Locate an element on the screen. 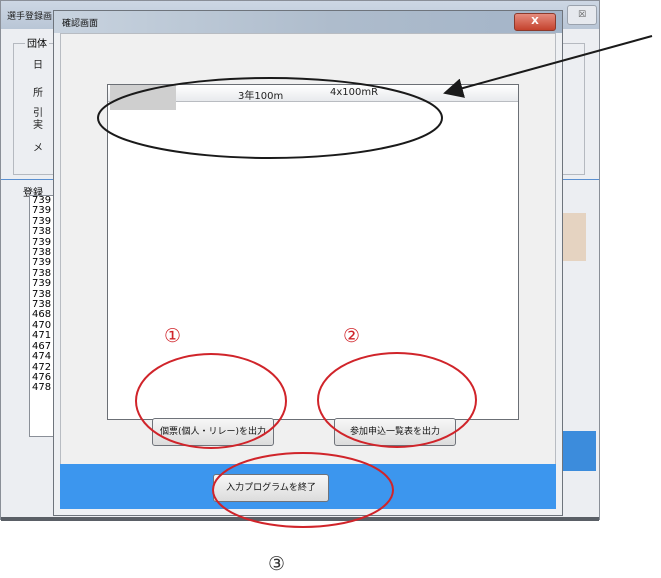  header-callout-ellipse is located at coordinates (270, 118).